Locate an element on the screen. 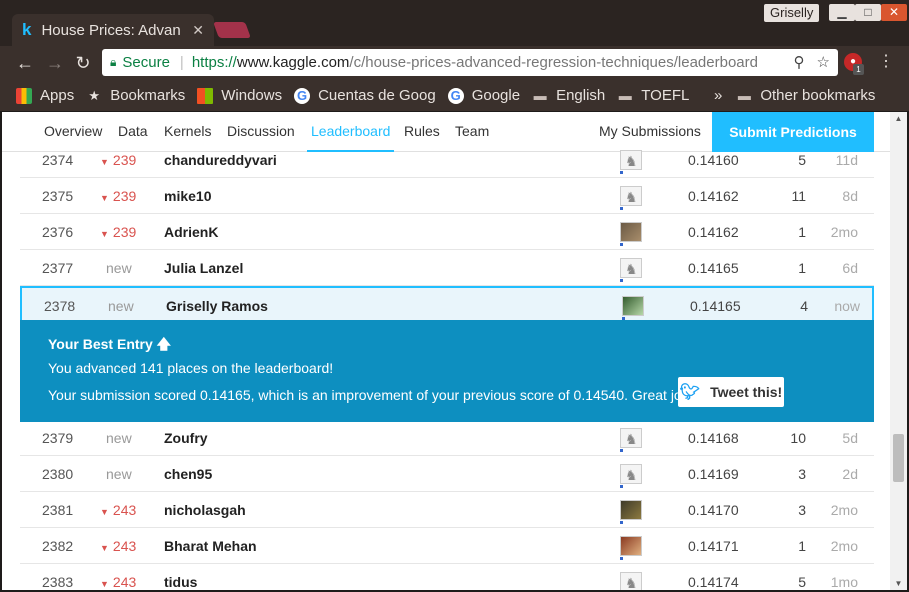 Image resolution: width=909 pixels, height=592 pixels. entries-cell: 1 is located at coordinates (802, 546).